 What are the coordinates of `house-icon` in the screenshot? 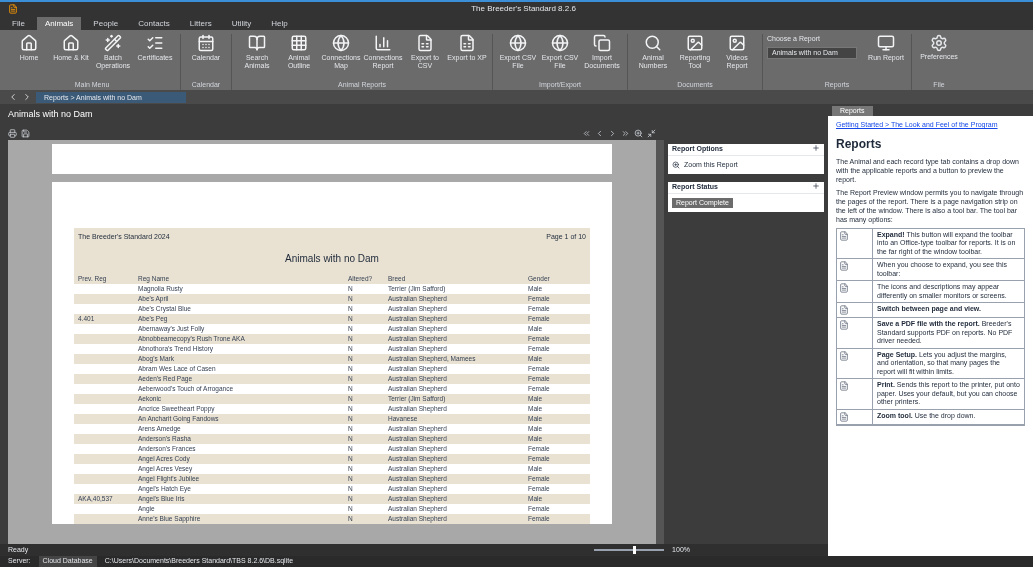 It's located at (71, 43).